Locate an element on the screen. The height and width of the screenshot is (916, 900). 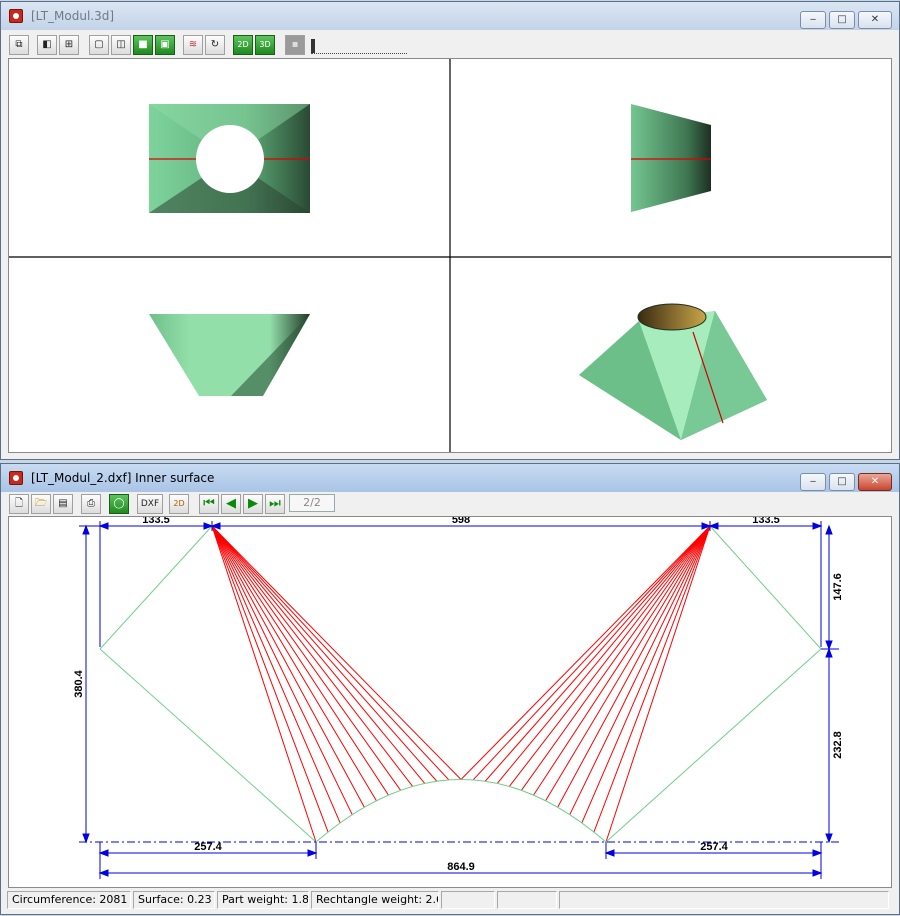
dxf-export-button: DXF is located at coordinates (150, 504).